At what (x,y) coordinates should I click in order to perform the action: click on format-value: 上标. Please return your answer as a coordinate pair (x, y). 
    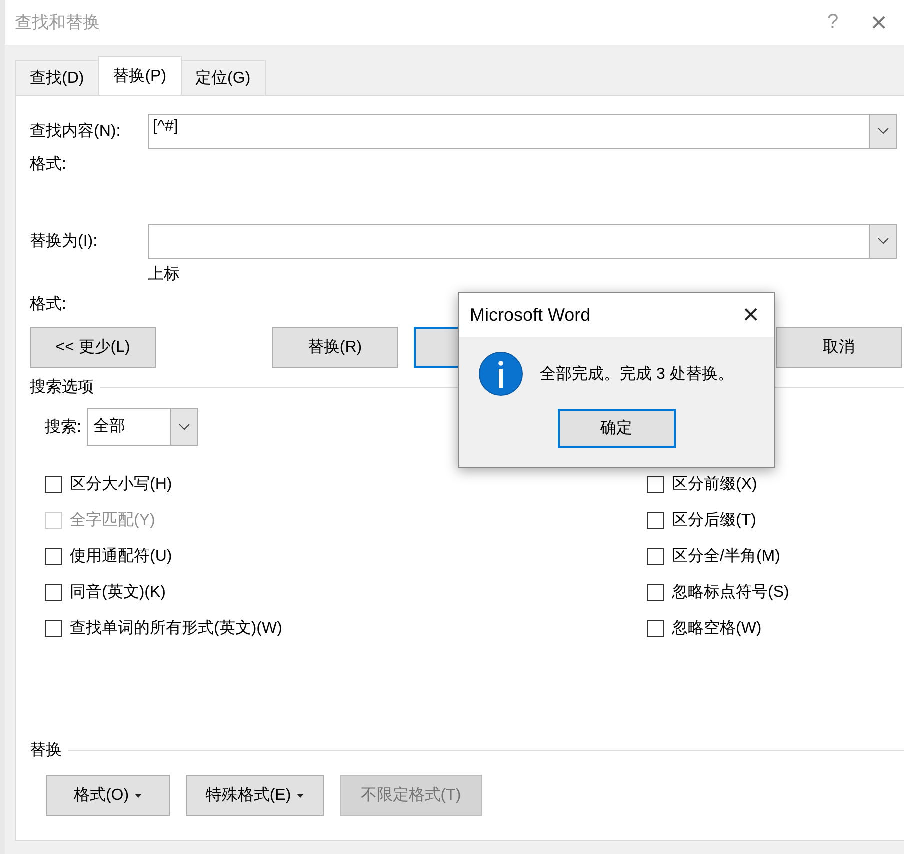
    Looking at the image, I should click on (164, 274).